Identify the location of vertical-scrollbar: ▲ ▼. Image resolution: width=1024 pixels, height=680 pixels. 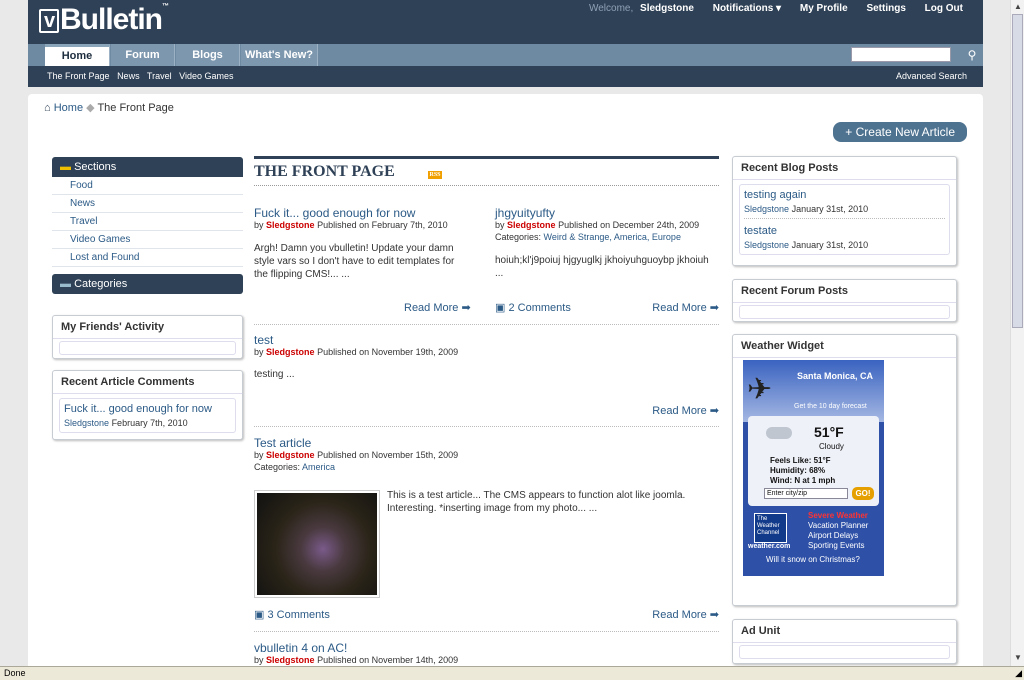
(1017, 333).